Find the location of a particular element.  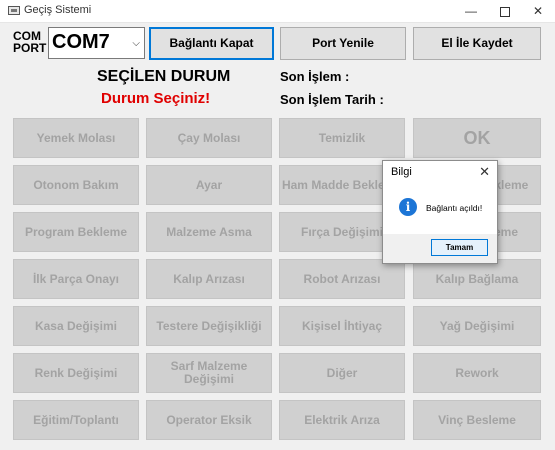

maximize-button is located at coordinates (505, 11).